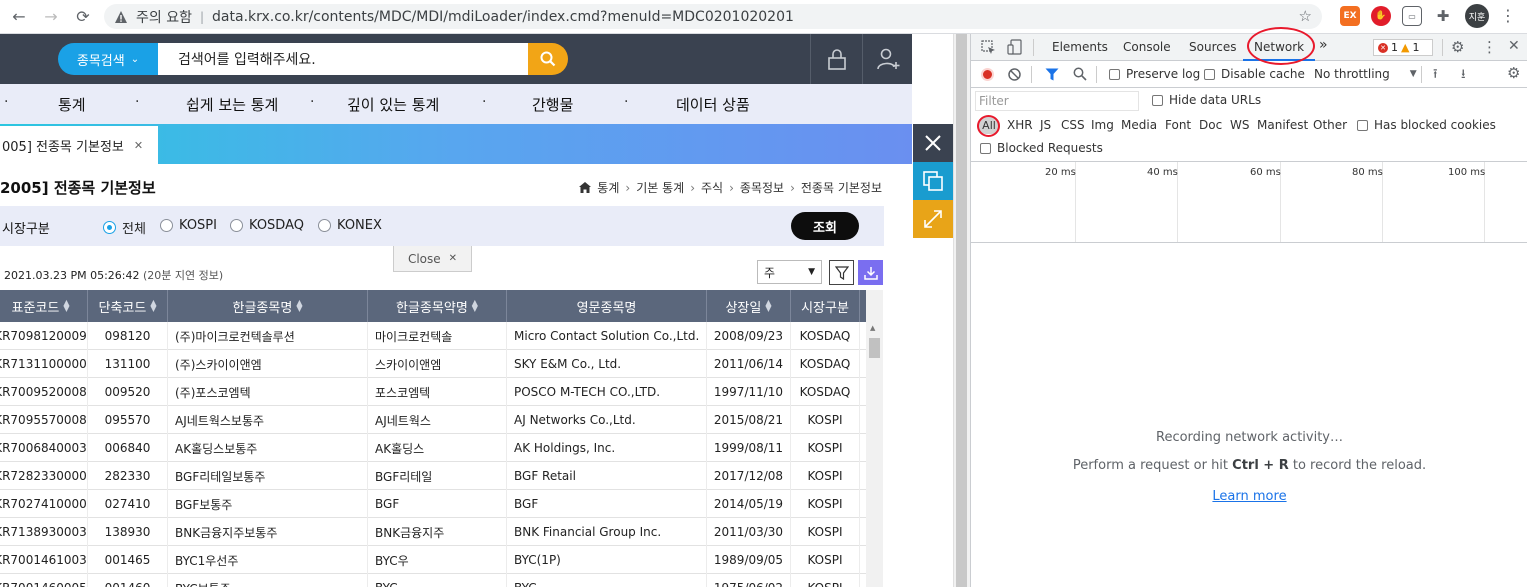 This screenshot has height=587, width=1527. I want to click on table-scrollbar, so click(874, 438).